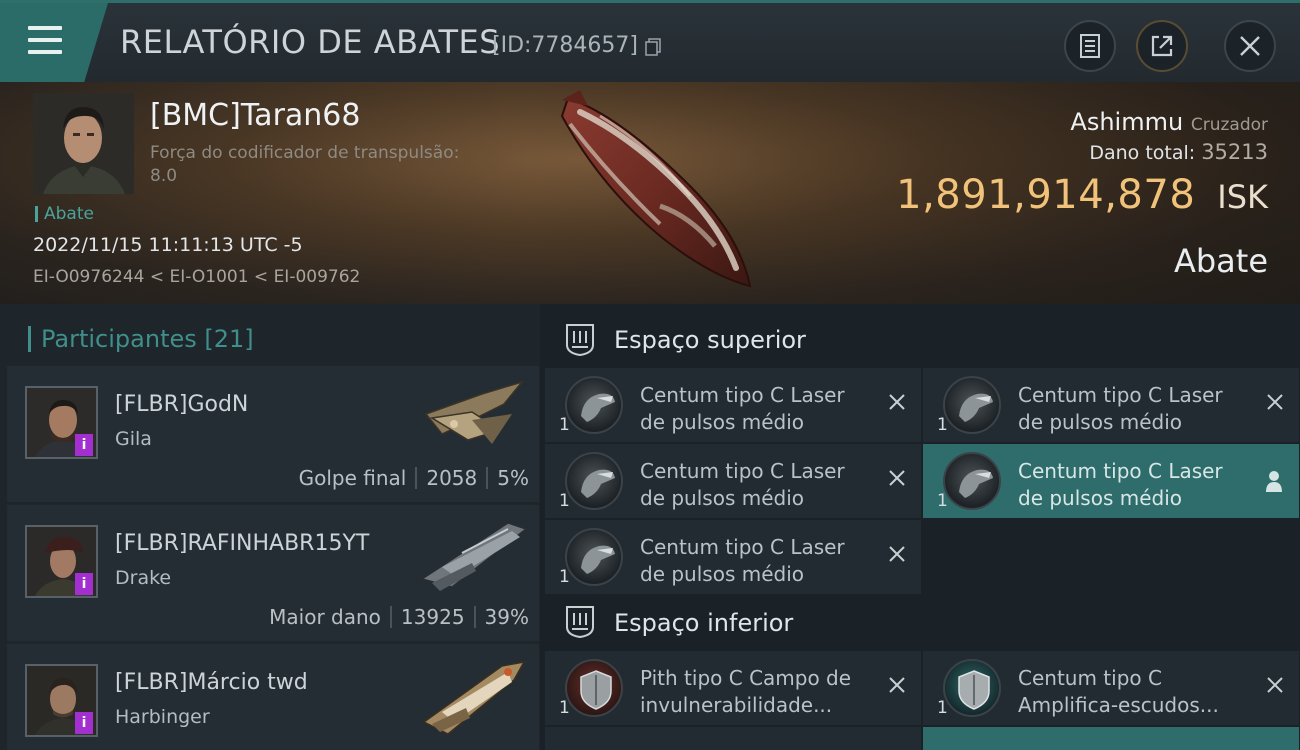 This screenshot has height=750, width=1300. I want to click on participant-name: [FLBR]GodN, so click(181, 404).